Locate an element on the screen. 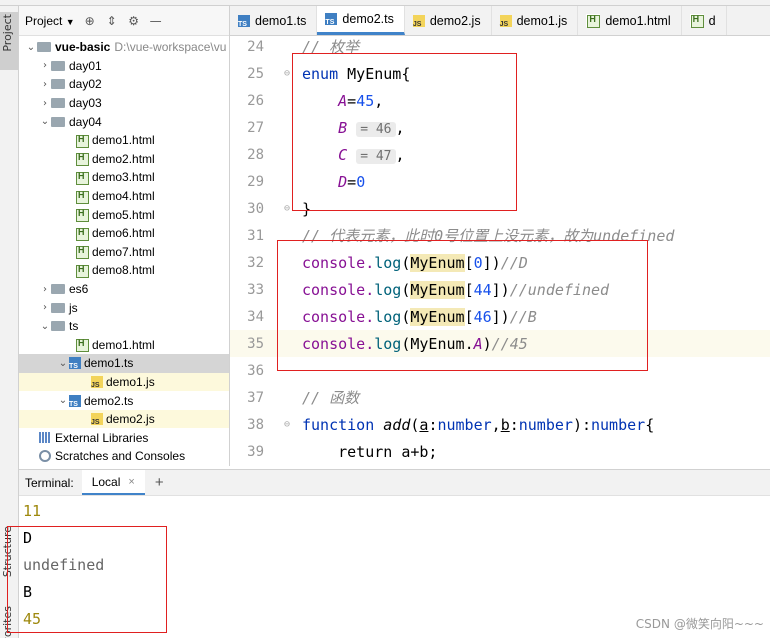  inlay-hint: = 47 is located at coordinates (376, 156).